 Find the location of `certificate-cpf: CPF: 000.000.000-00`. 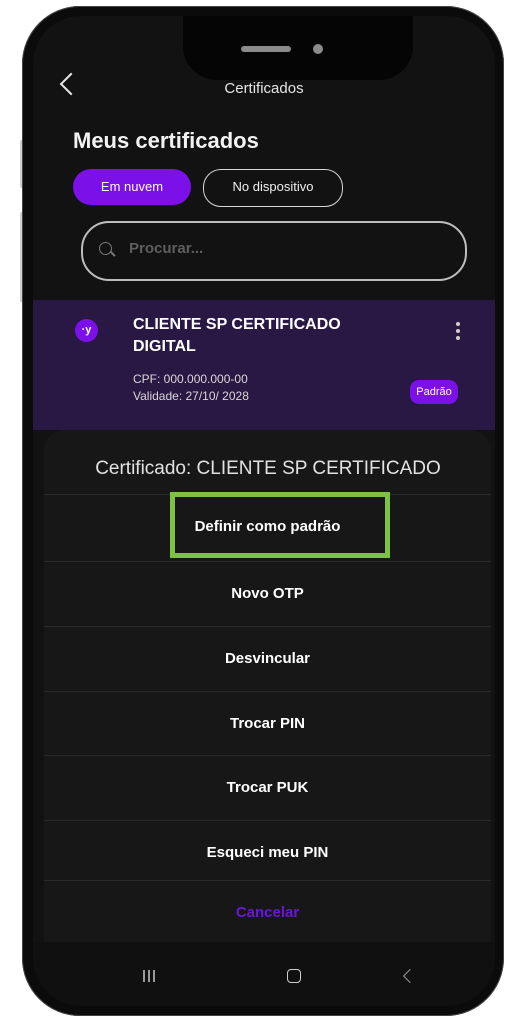

certificate-cpf: CPF: 000.000.000-00 is located at coordinates (190, 379).